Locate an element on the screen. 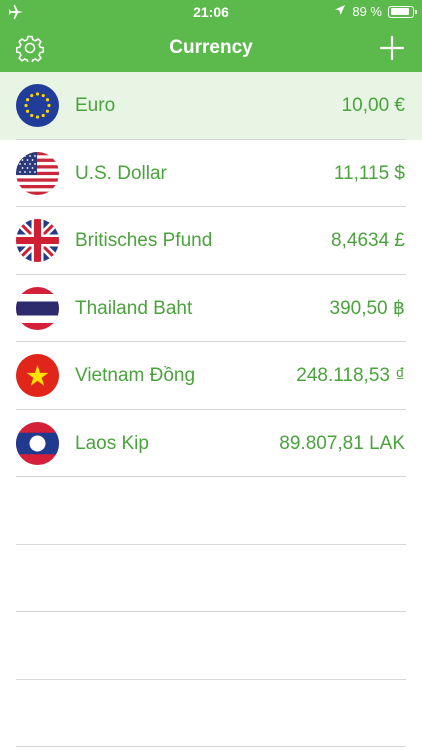 The height and width of the screenshot is (750, 422). location-arrow-icon is located at coordinates (340, 11).